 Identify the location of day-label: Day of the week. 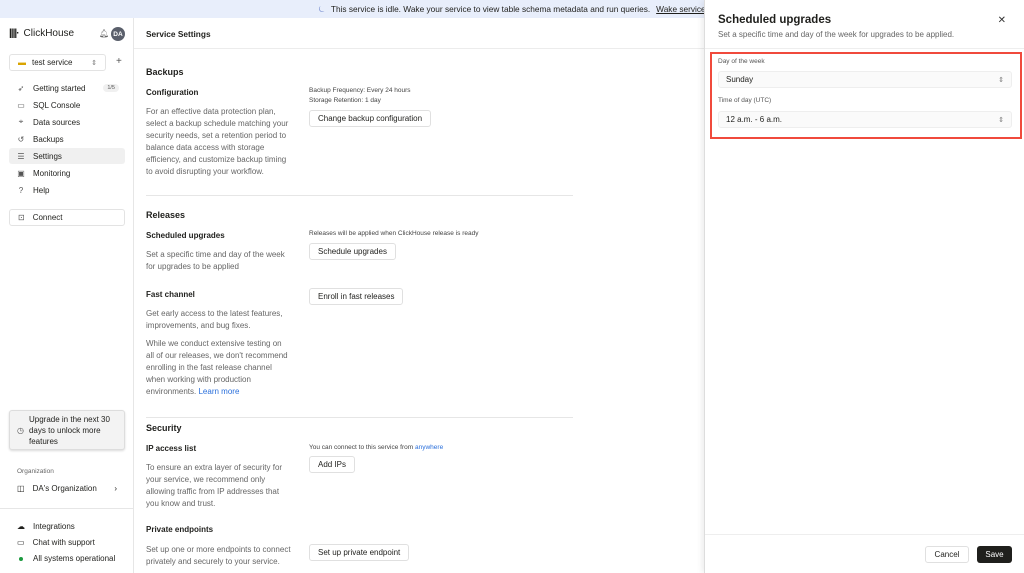
(741, 61).